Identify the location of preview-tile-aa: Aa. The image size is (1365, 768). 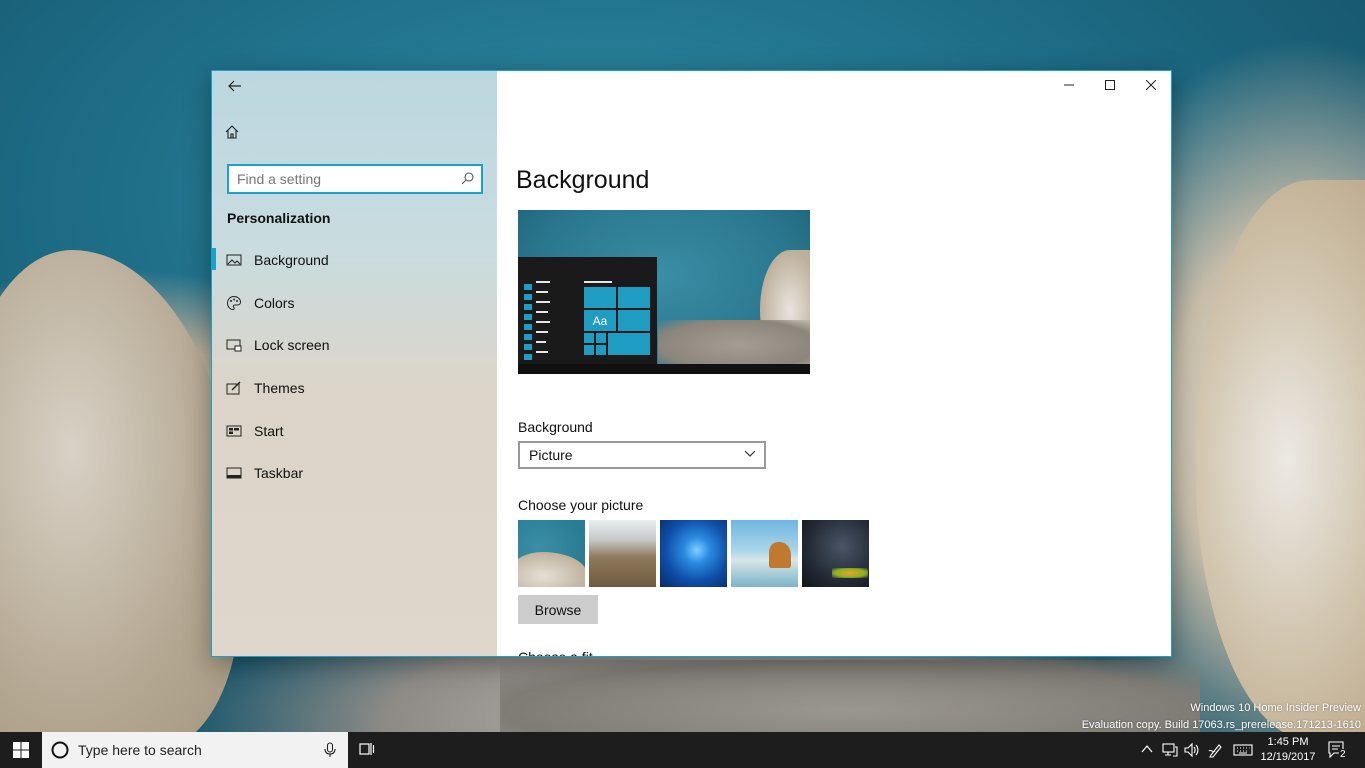
(600, 320).